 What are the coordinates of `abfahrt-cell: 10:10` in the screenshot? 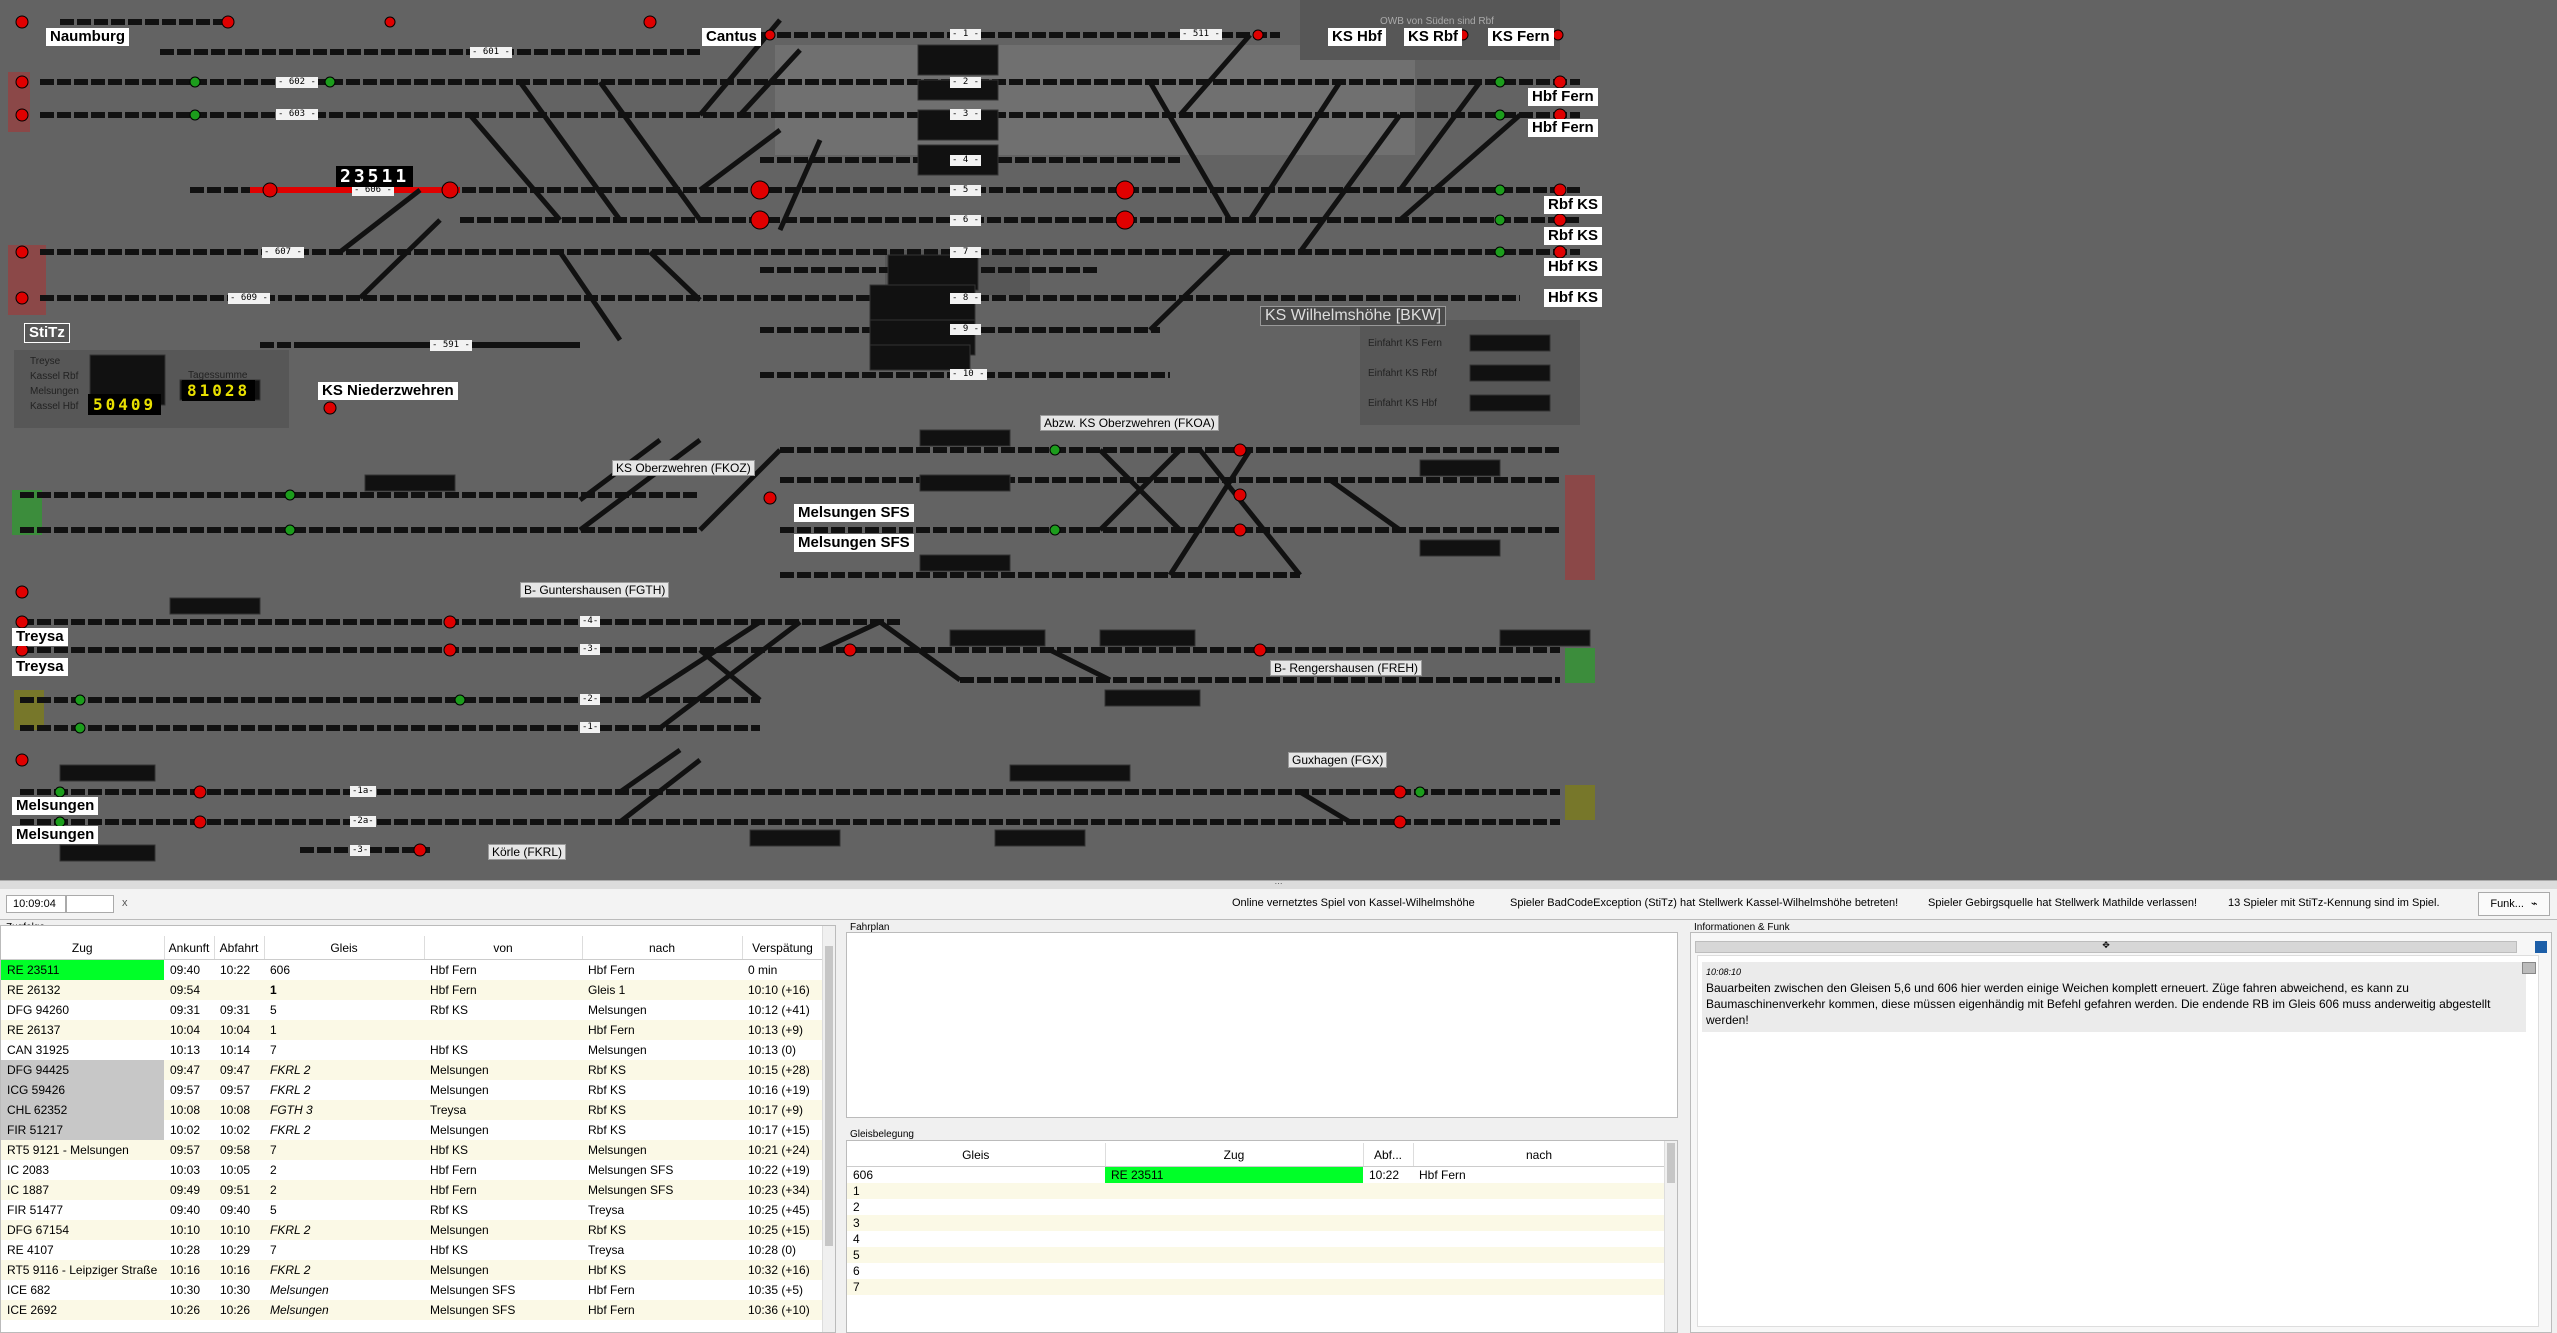 It's located at (239, 1230).